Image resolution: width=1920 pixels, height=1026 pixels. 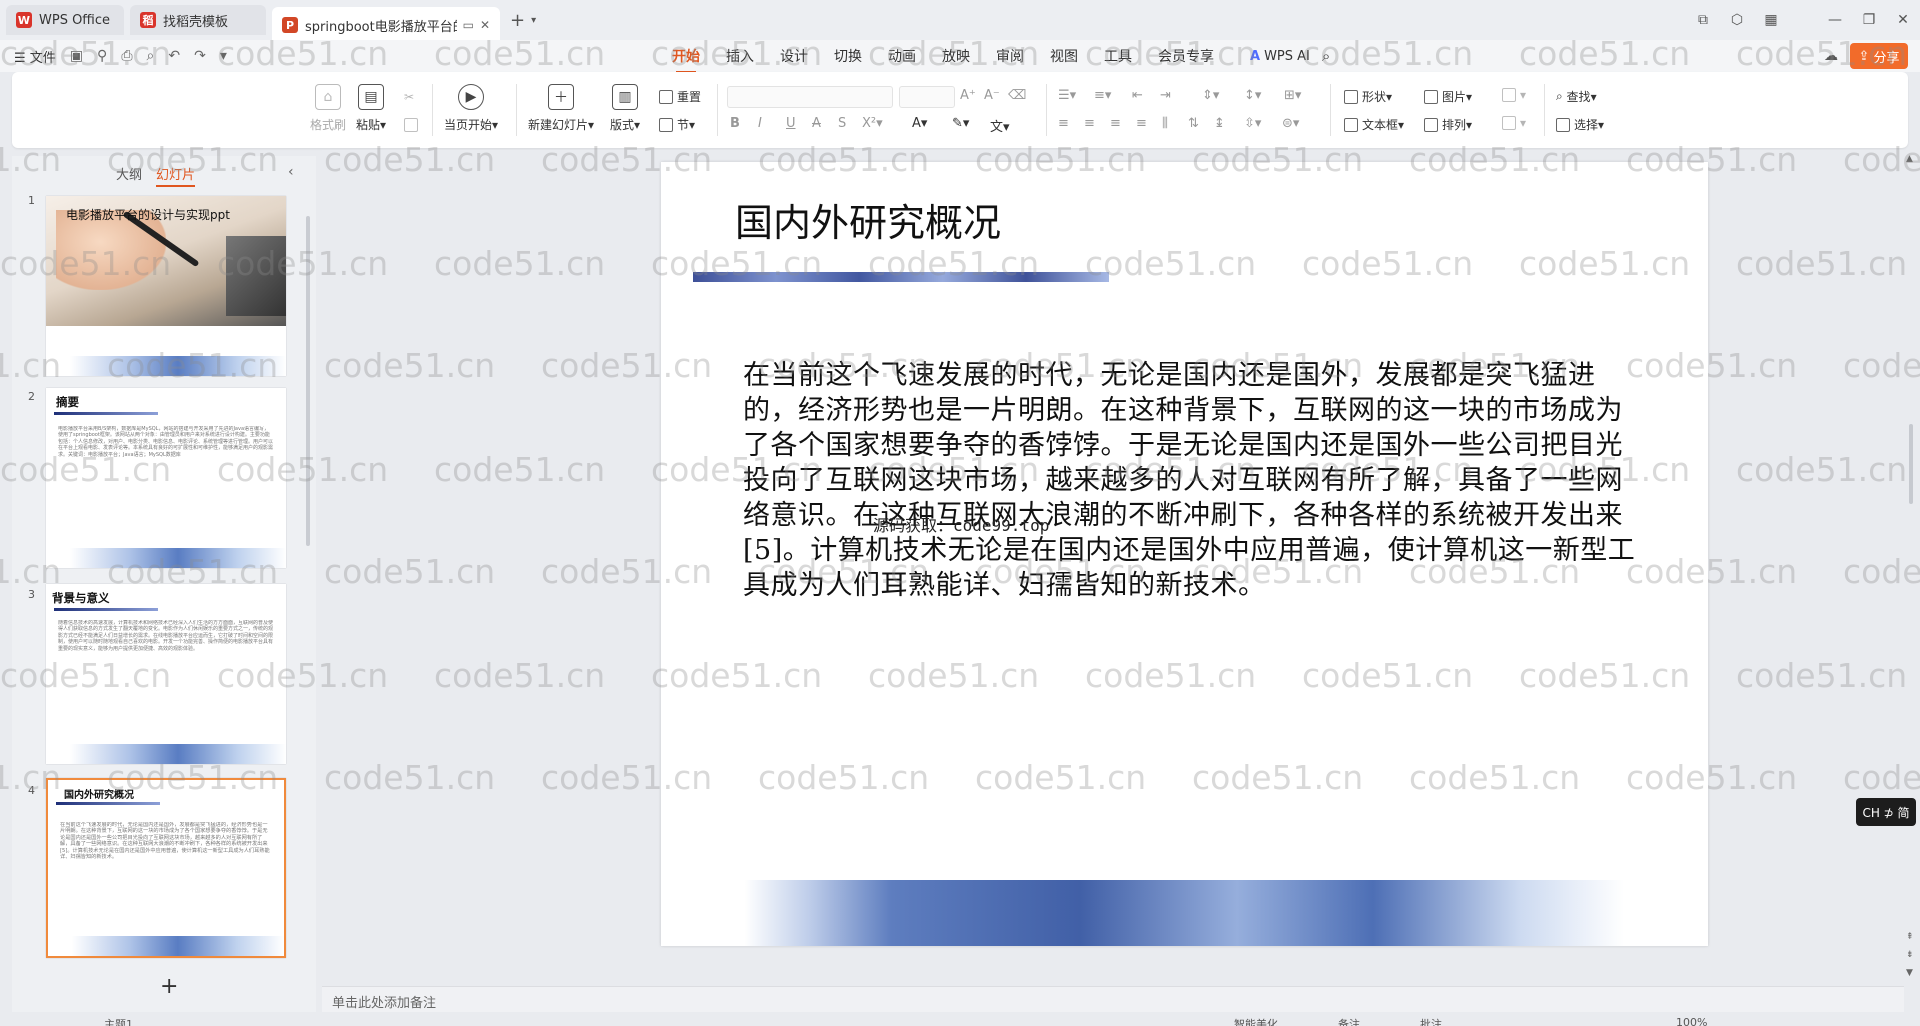 What do you see at coordinates (371, 108) in the screenshot?
I see `paste-button: ▤ 粘贴▾` at bounding box center [371, 108].